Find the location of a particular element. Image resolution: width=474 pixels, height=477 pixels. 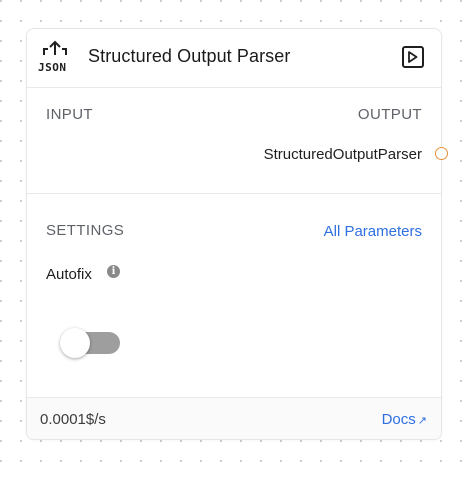

json-icon-text: JSON is located at coordinates (52, 67).